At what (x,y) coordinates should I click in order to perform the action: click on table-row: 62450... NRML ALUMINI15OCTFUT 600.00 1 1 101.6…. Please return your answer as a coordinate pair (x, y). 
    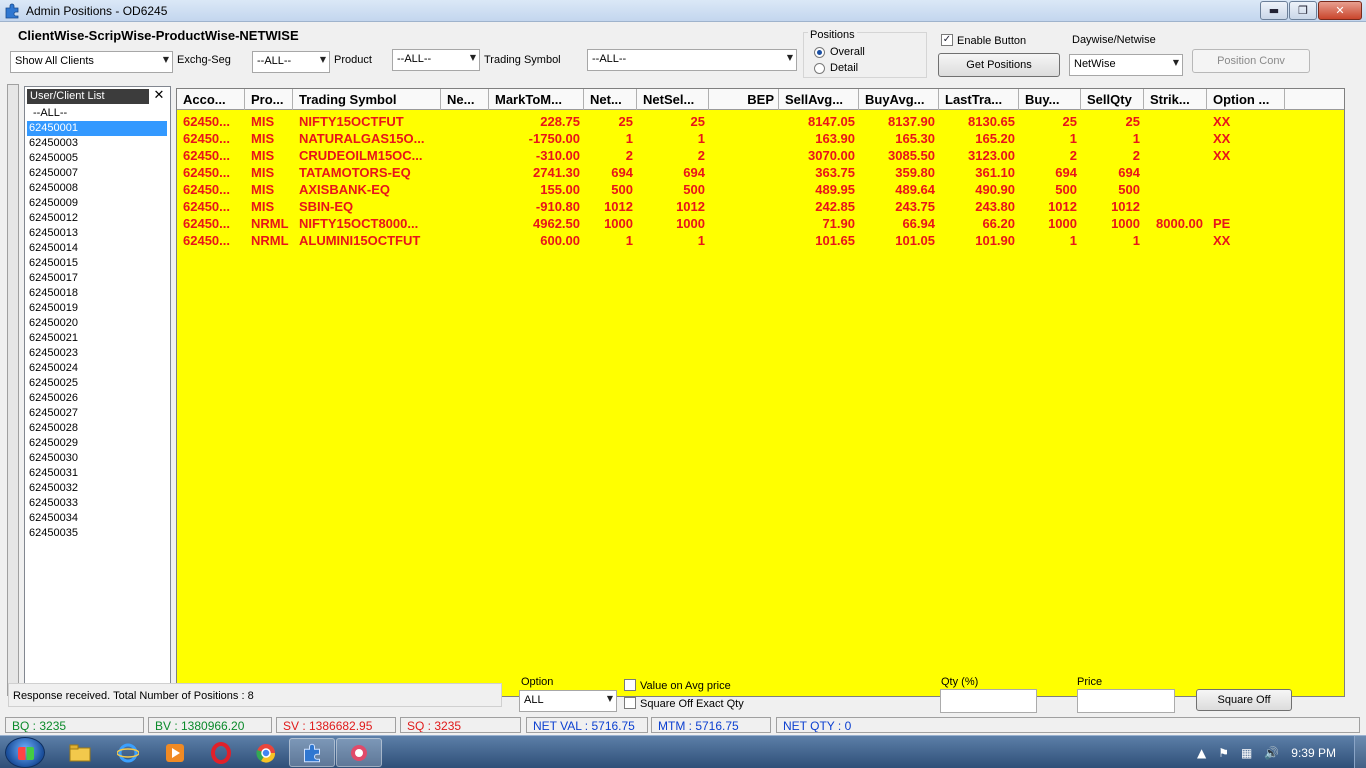
    Looking at the image, I should click on (760, 240).